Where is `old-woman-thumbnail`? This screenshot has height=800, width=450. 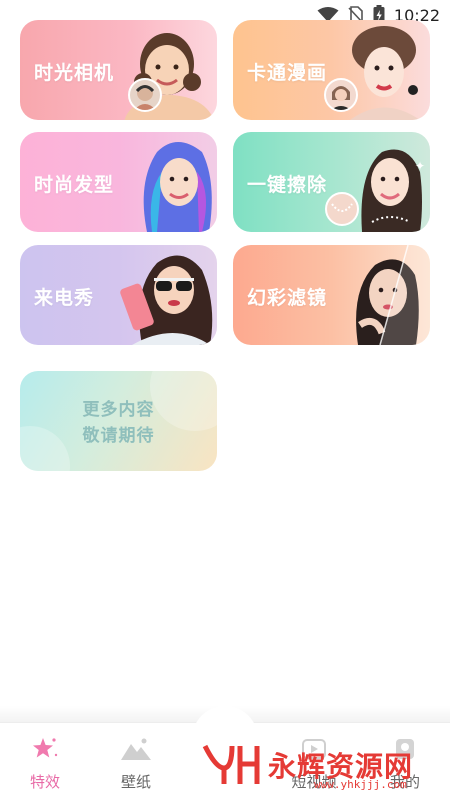
old-woman-thumbnail is located at coordinates (145, 95).